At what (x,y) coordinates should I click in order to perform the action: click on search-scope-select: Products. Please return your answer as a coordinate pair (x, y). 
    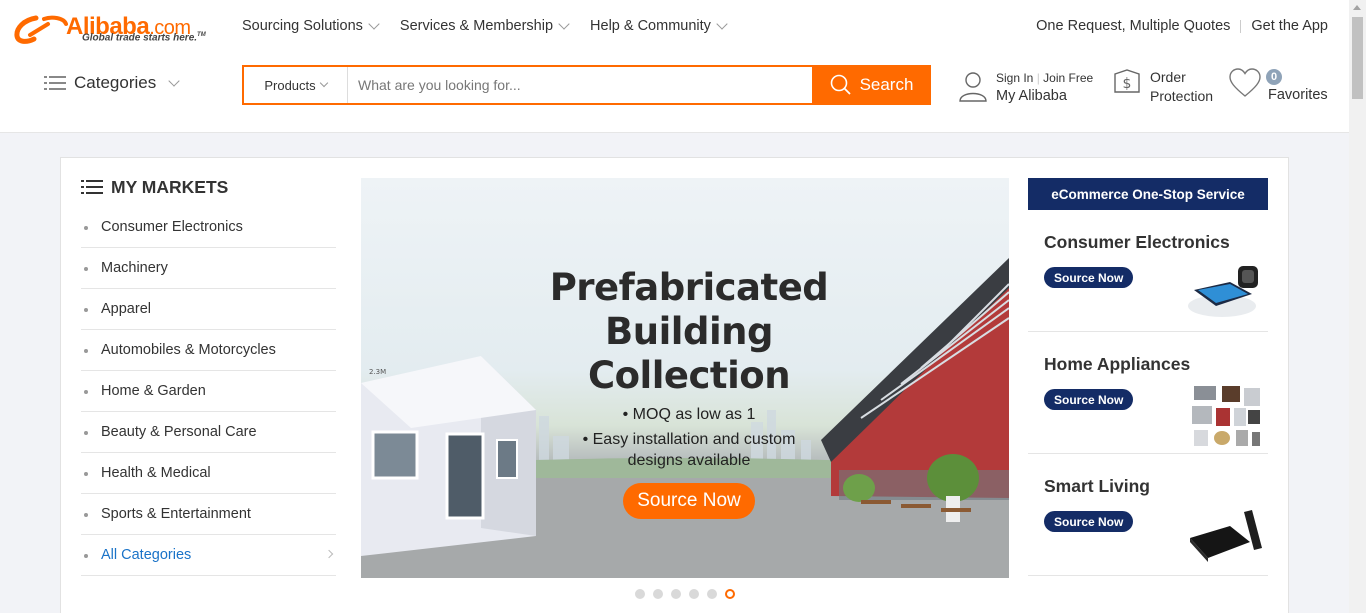
    Looking at the image, I should click on (296, 85).